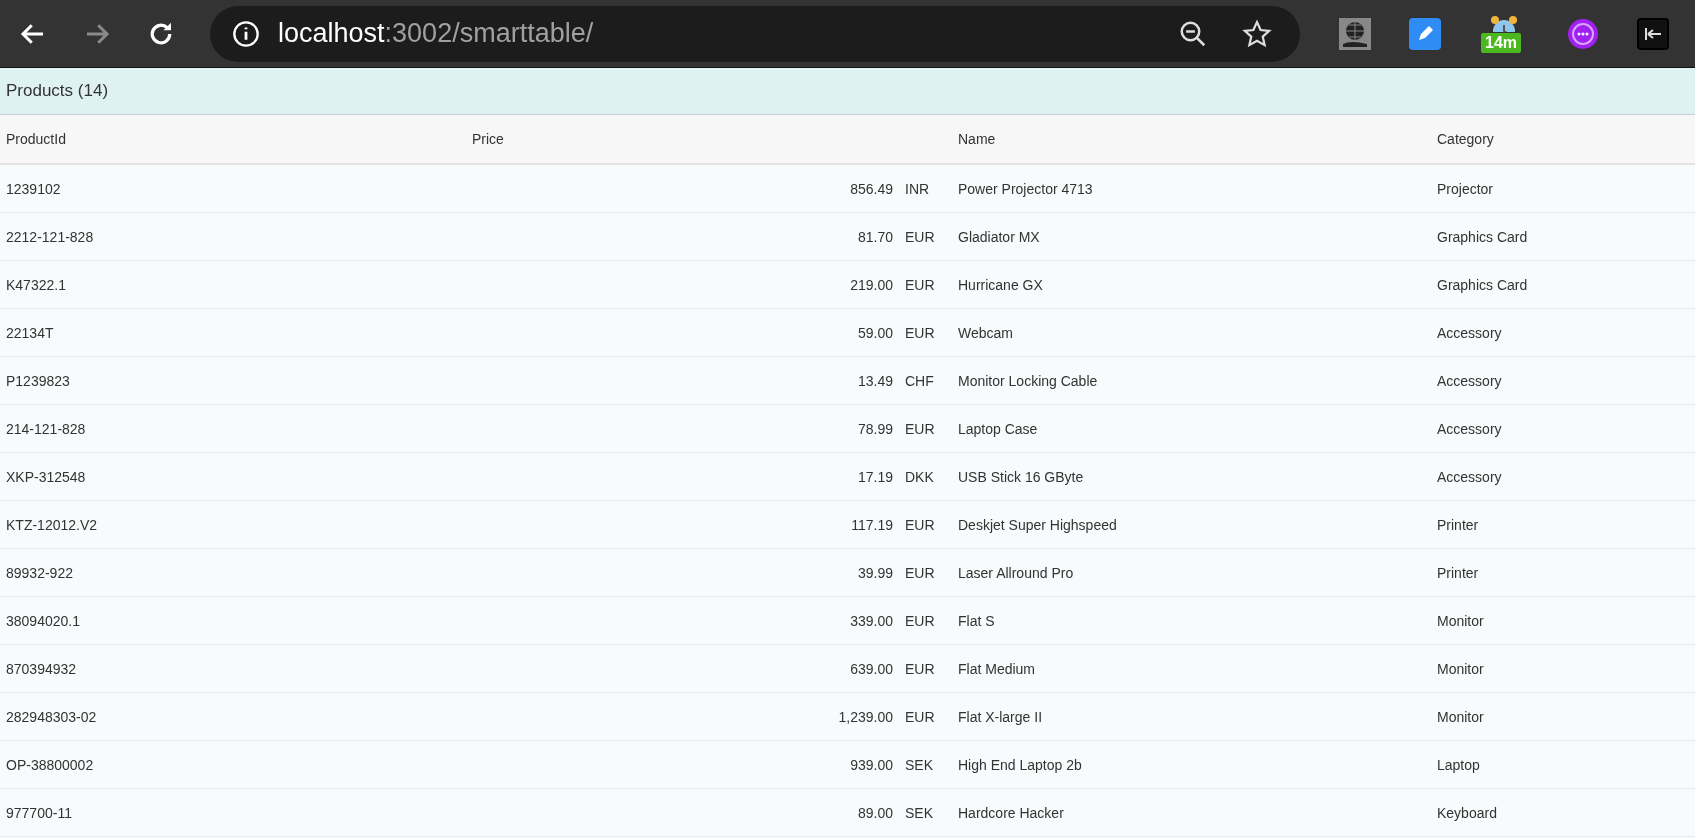 The width and height of the screenshot is (1695, 838). Describe the element at coordinates (875, 332) in the screenshot. I see `price-amount: 59.00` at that location.